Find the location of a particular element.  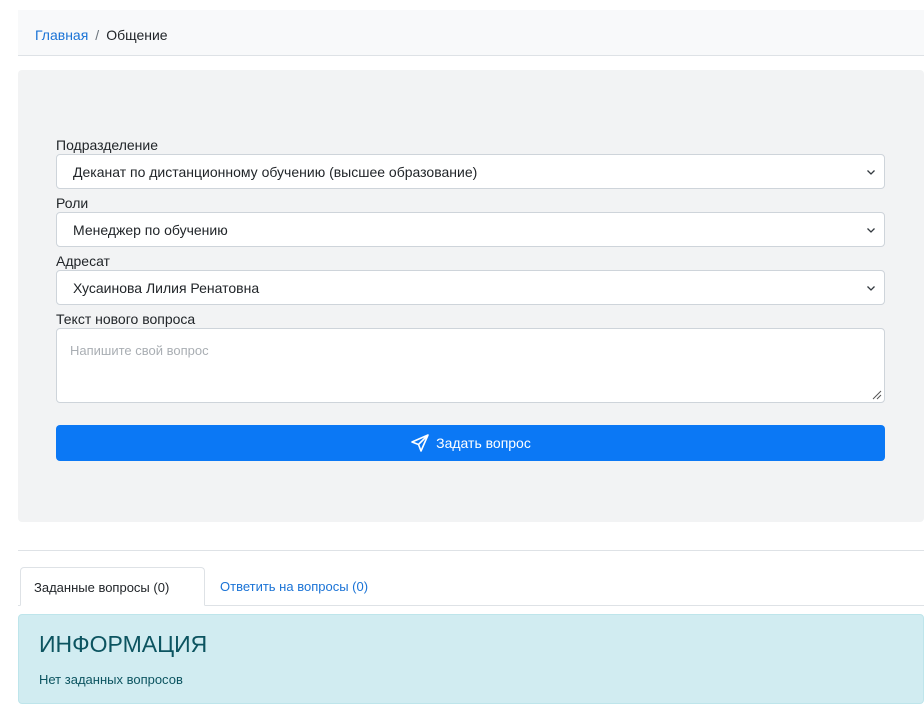

breadcrumb-current: Общение is located at coordinates (137, 35).